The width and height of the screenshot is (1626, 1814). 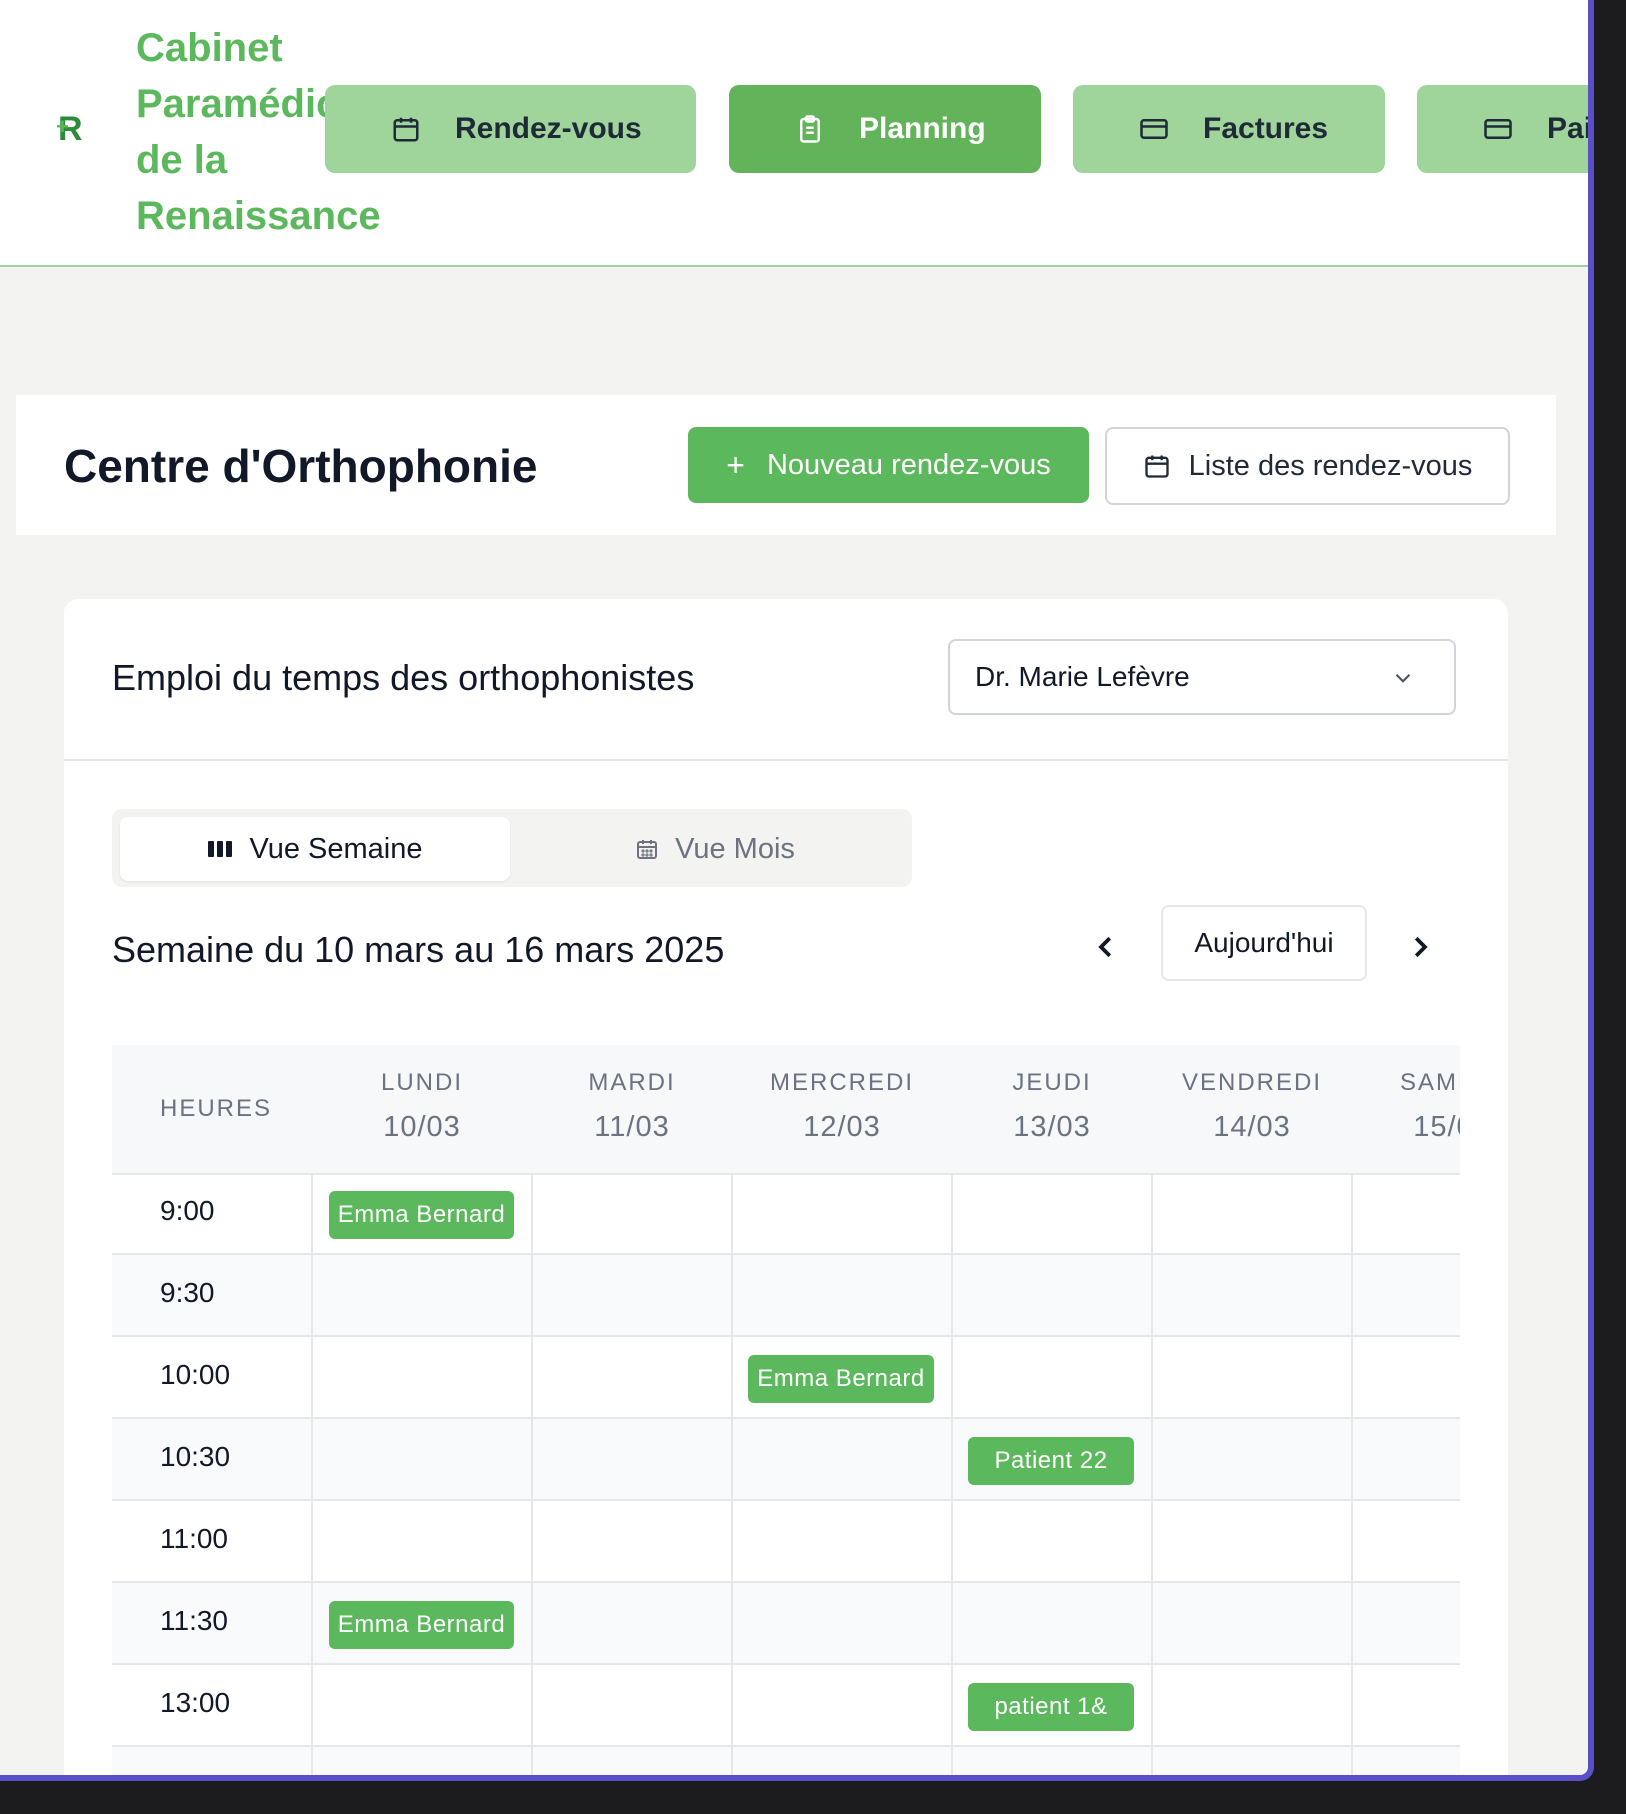 I want to click on nav-label: Planning, so click(x=922, y=128).